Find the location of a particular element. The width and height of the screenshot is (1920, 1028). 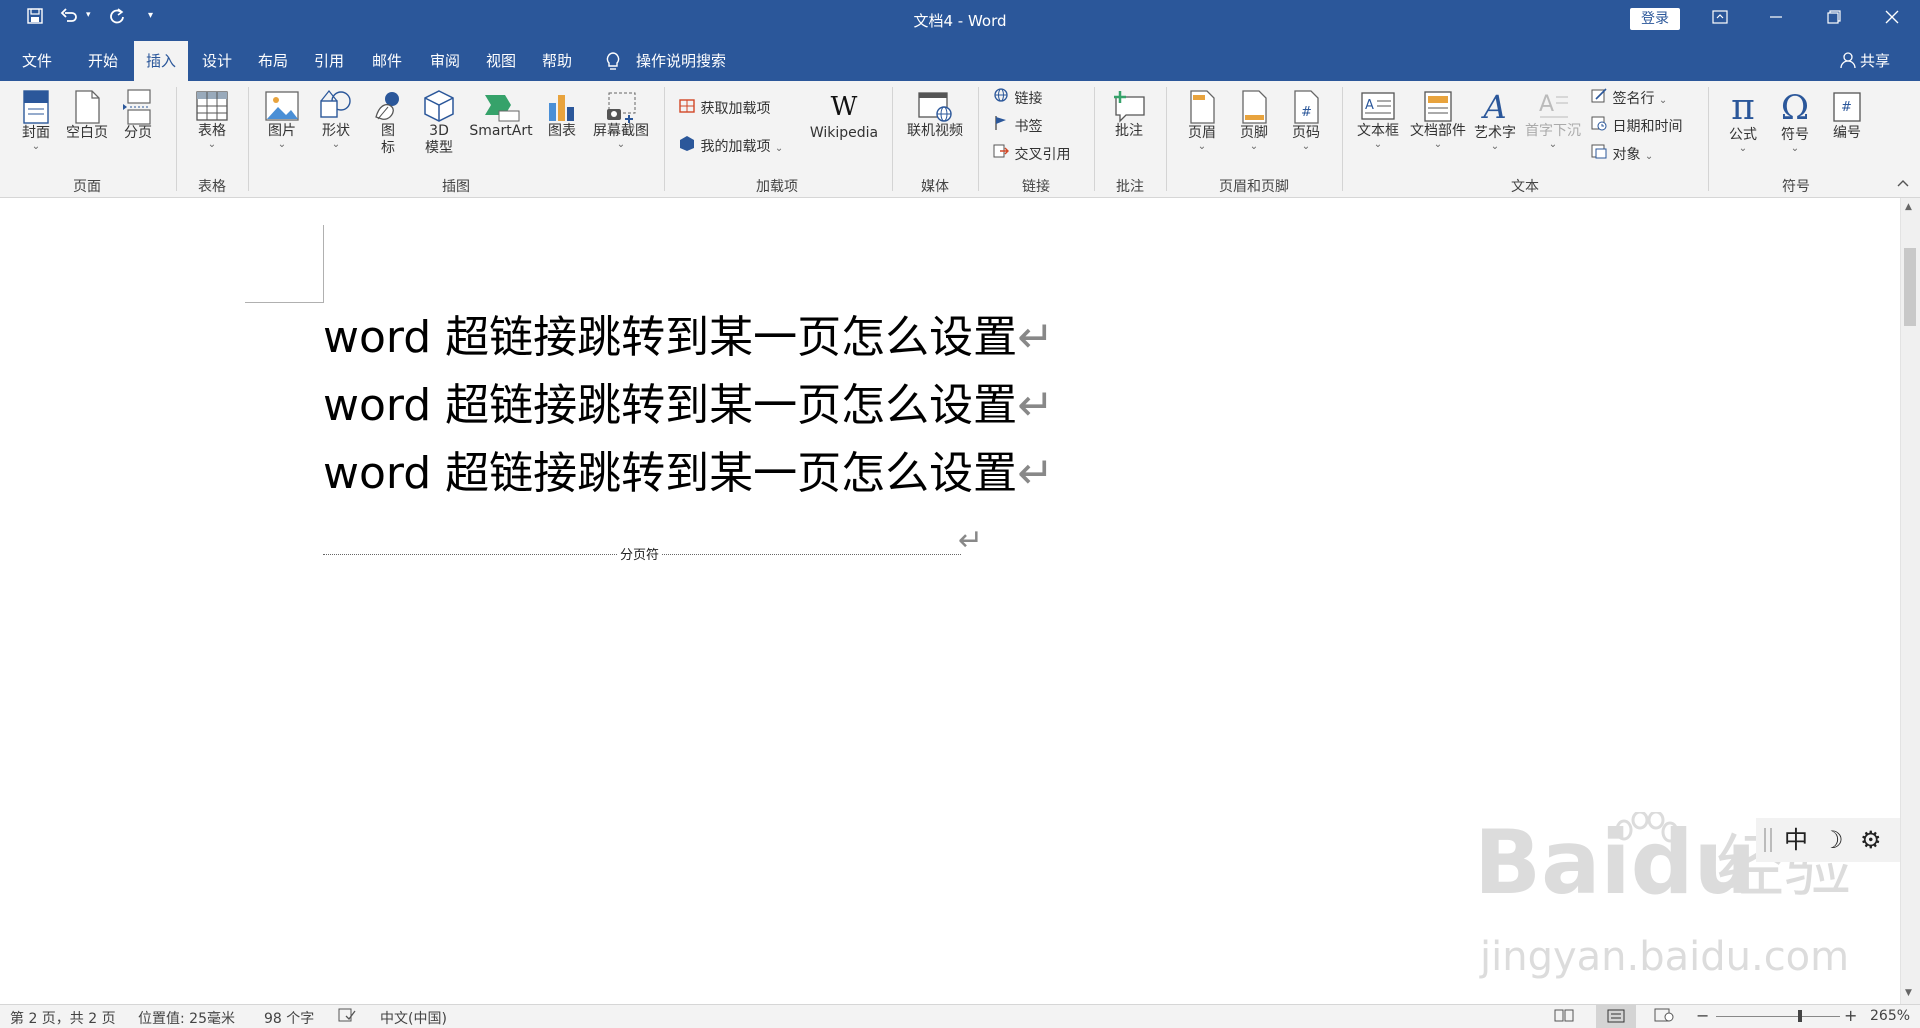

undo-icon is located at coordinates (69, 19).